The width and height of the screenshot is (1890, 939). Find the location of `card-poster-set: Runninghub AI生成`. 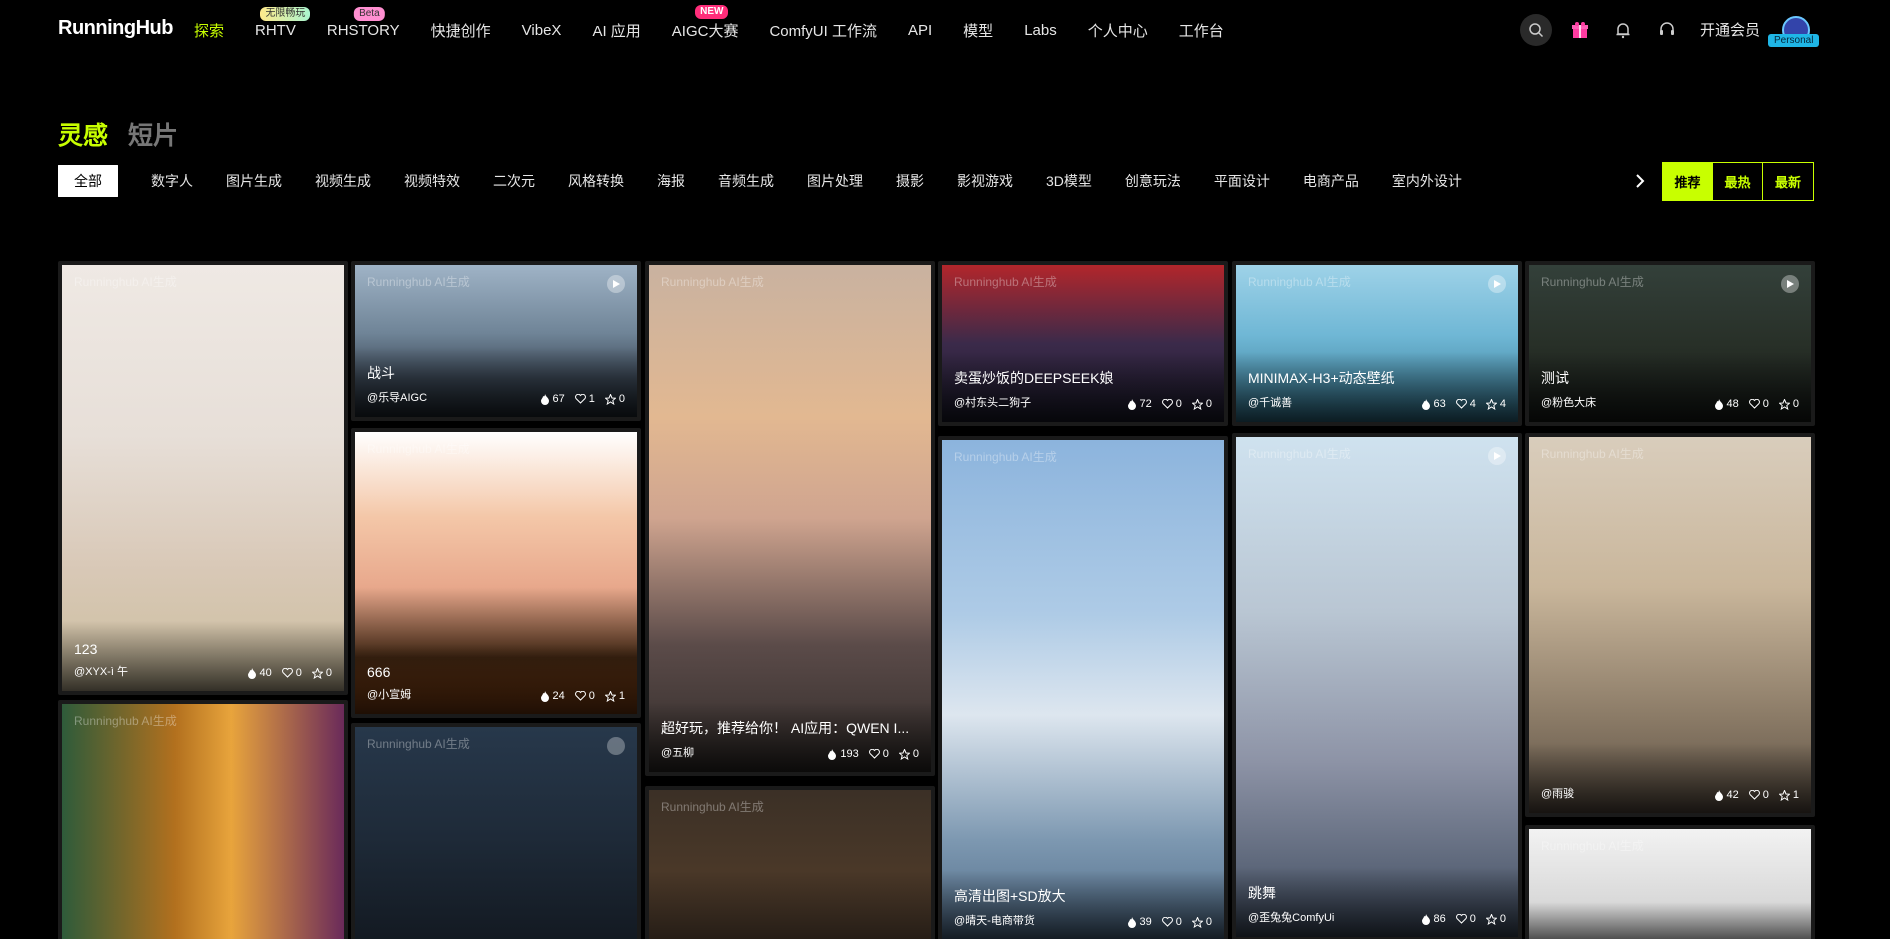

card-poster-set: Runninghub AI生成 is located at coordinates (203, 819).